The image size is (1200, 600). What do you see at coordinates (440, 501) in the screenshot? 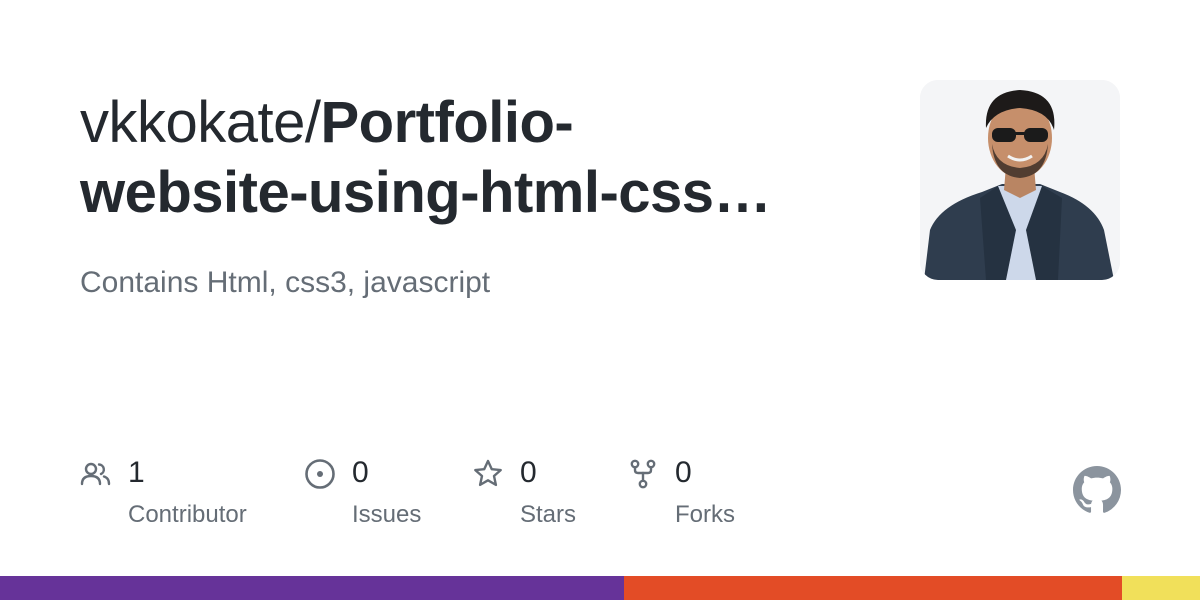
I see `repo-stats: 1 Contributor 0 Issues 0 Stars 0 Forks` at bounding box center [440, 501].